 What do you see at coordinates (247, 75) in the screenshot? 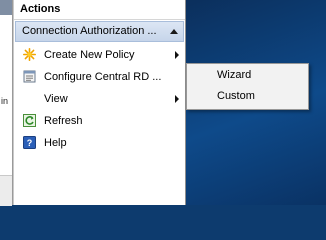
I see `submenu-item-wizard: Wizard` at bounding box center [247, 75].